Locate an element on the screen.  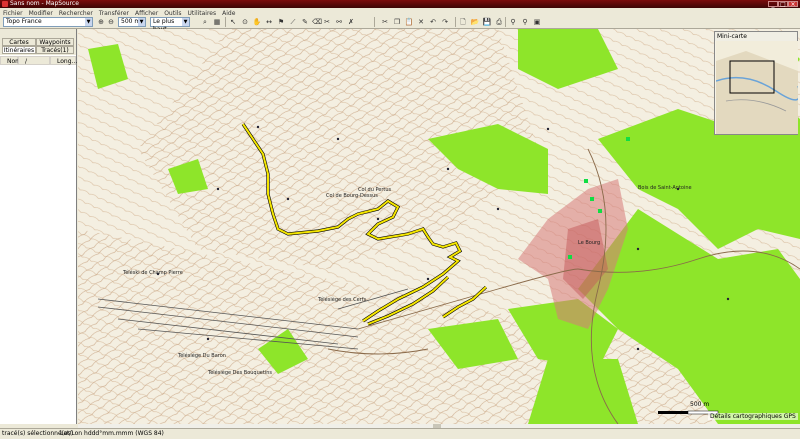
zoom-scale-select: 500 m ▼ is located at coordinates (132, 22).